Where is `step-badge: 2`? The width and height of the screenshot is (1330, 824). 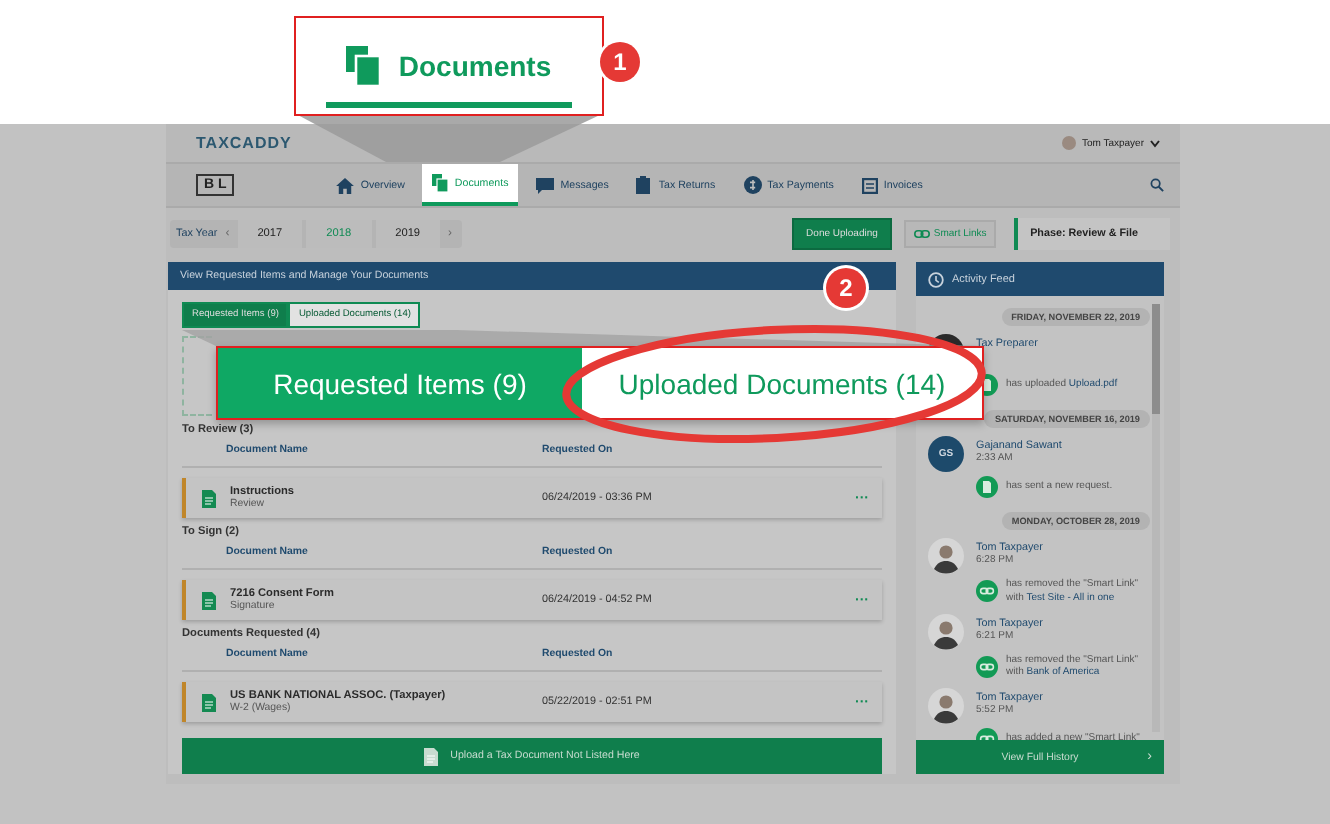 step-badge: 2 is located at coordinates (846, 288).